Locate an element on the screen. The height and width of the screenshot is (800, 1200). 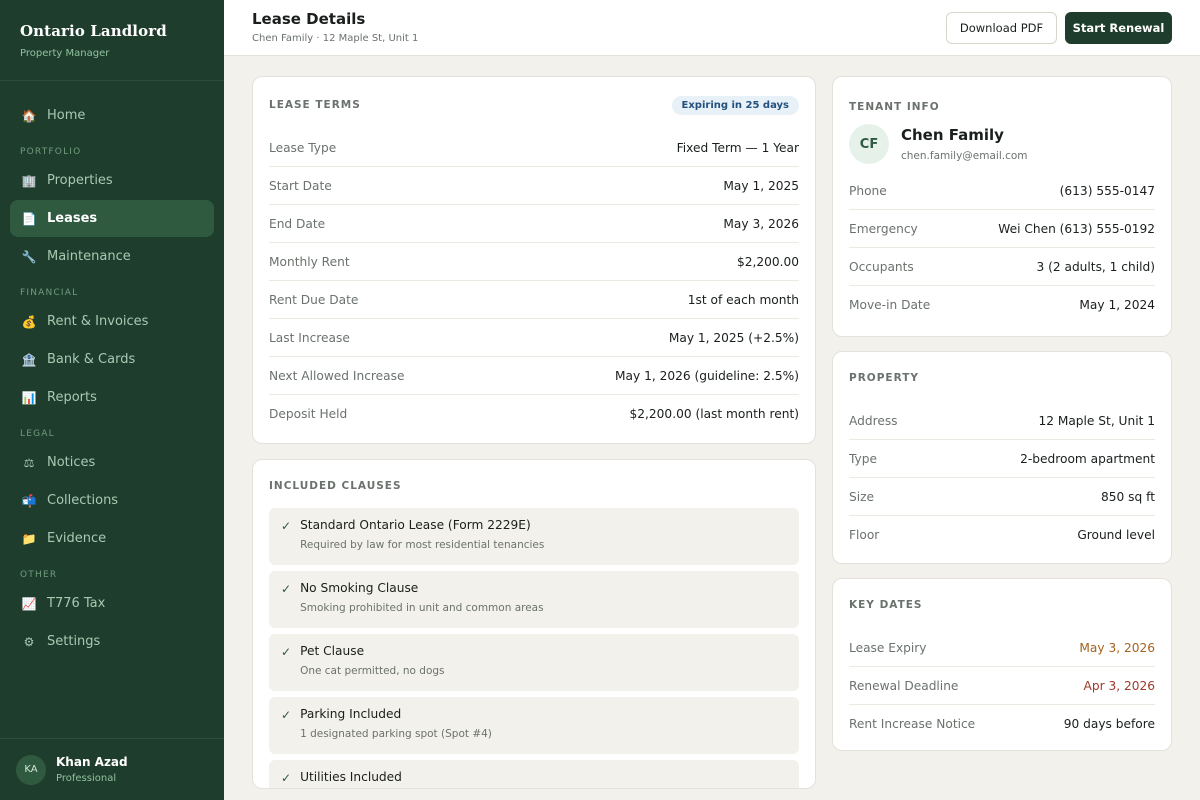
card-title: LEASE TERMS is located at coordinates (315, 105).